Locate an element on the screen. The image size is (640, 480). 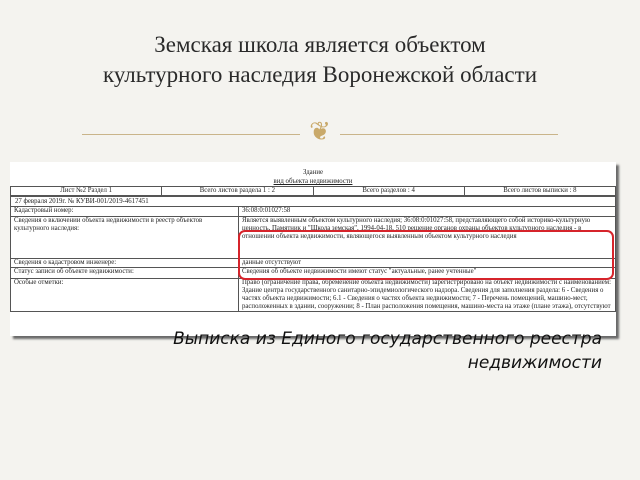
row-label: Статус записи об объекте недвижимости: is located at coordinates (124, 273).